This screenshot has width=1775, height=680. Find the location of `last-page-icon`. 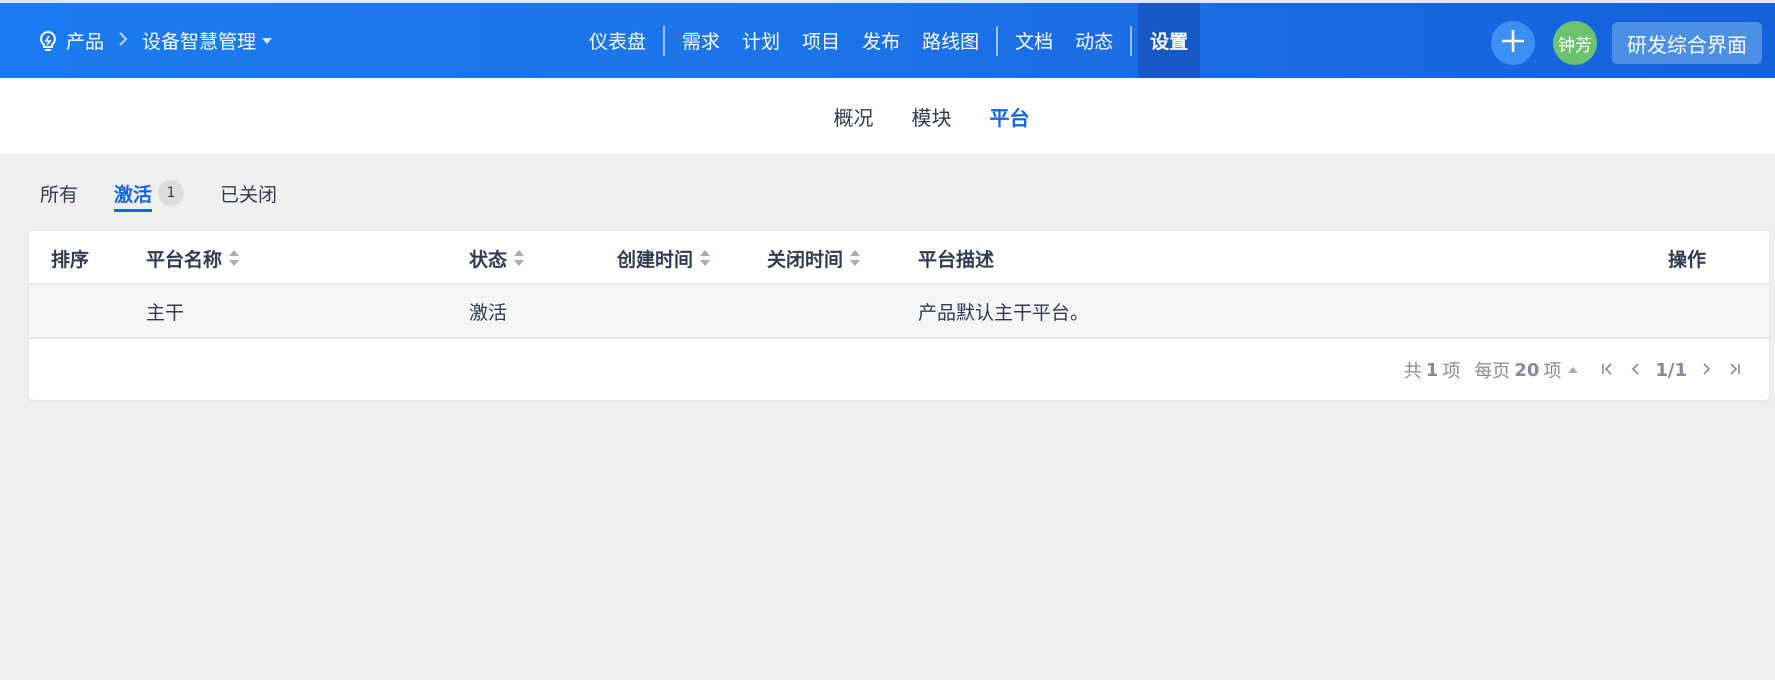

last-page-icon is located at coordinates (1735, 370).